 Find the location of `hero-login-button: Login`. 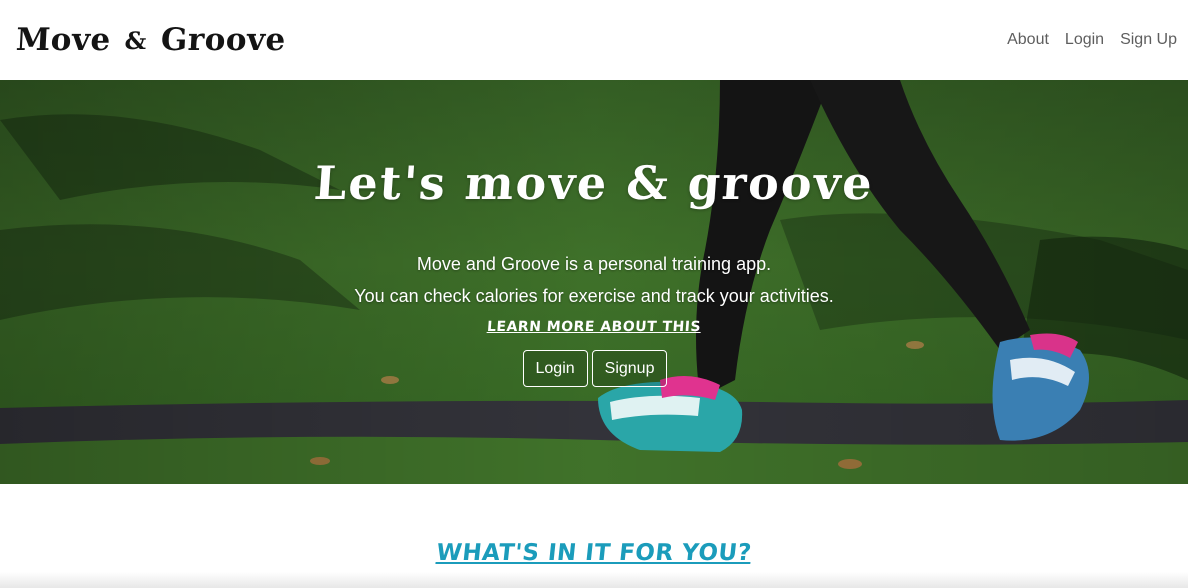

hero-login-button: Login is located at coordinates (555, 368).